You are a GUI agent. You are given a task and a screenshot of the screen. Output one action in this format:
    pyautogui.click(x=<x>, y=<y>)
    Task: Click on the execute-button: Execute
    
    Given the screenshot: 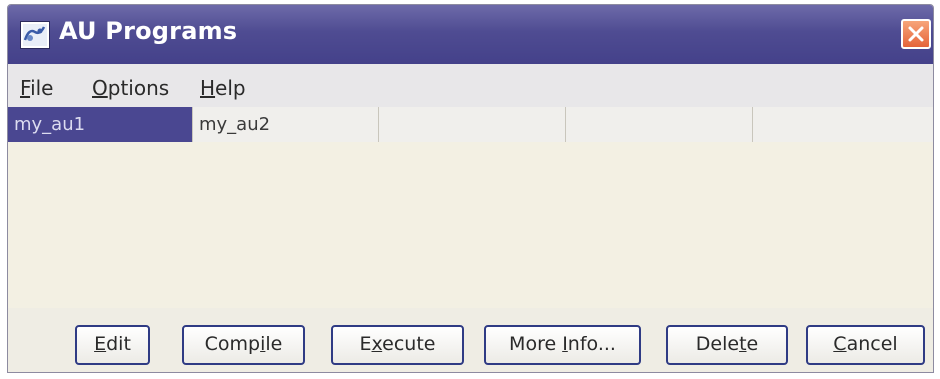 What is the action you would take?
    pyautogui.click(x=397, y=345)
    